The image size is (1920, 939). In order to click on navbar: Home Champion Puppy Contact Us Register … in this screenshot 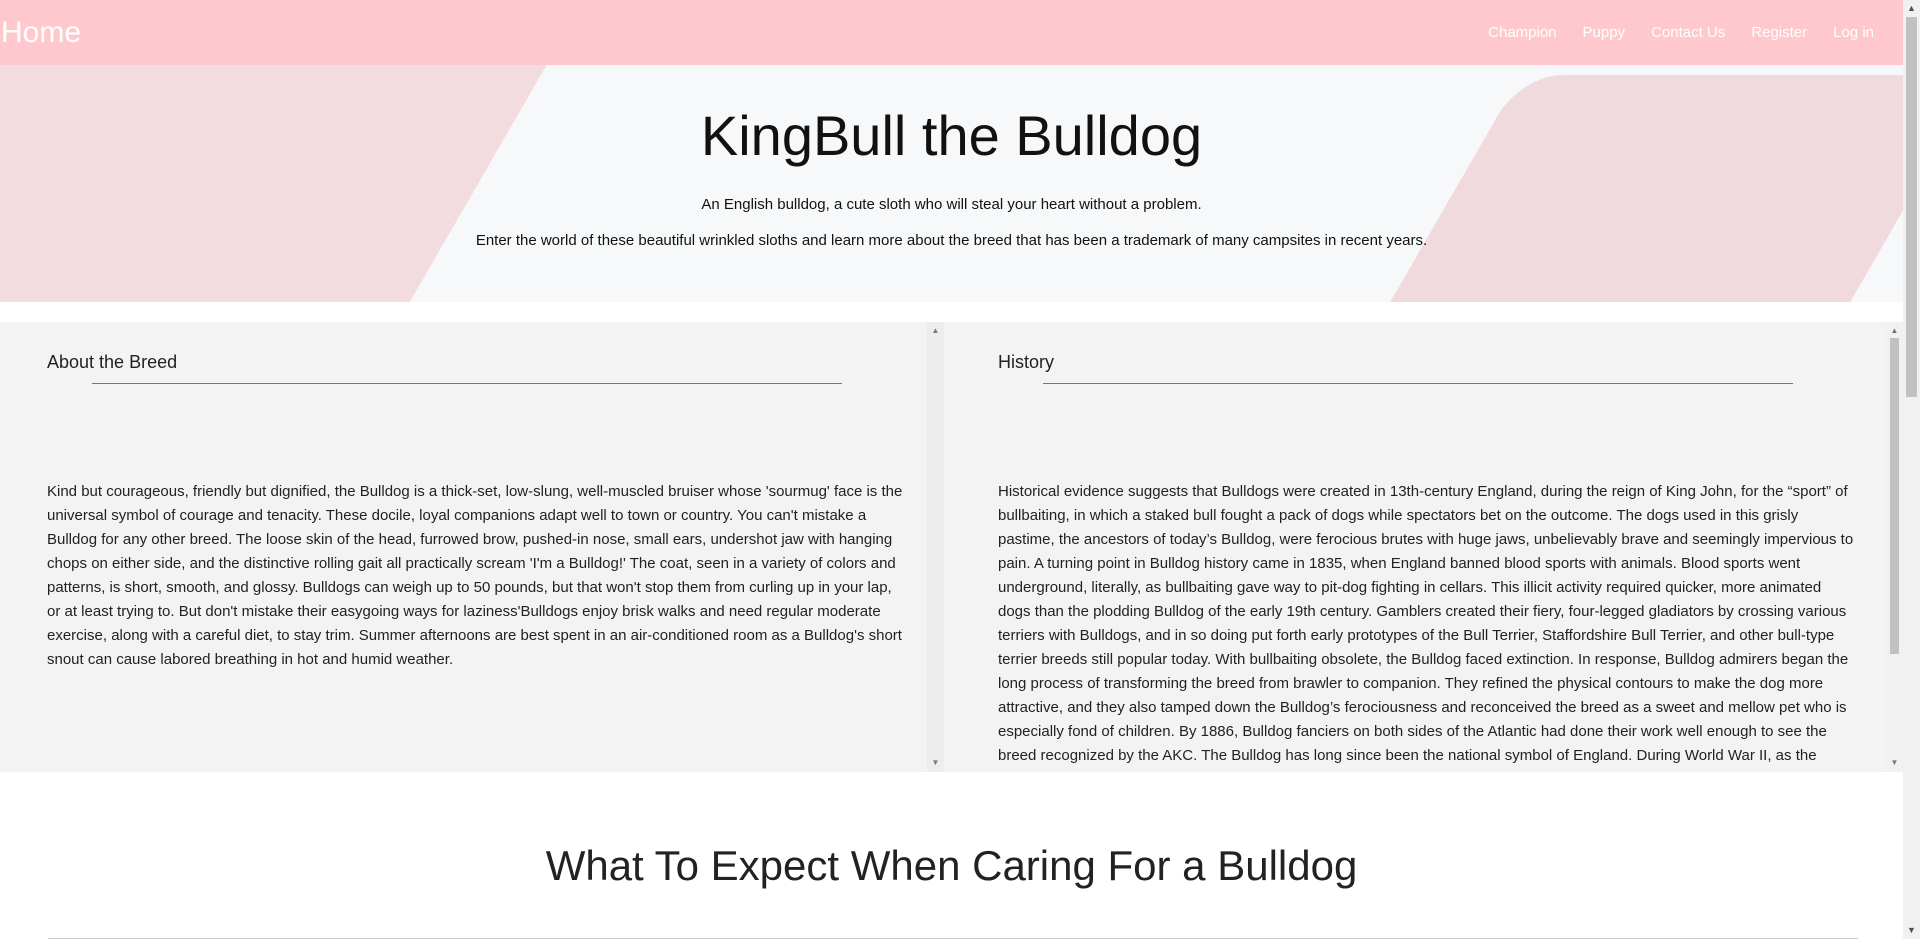, I will do `click(951, 32)`.